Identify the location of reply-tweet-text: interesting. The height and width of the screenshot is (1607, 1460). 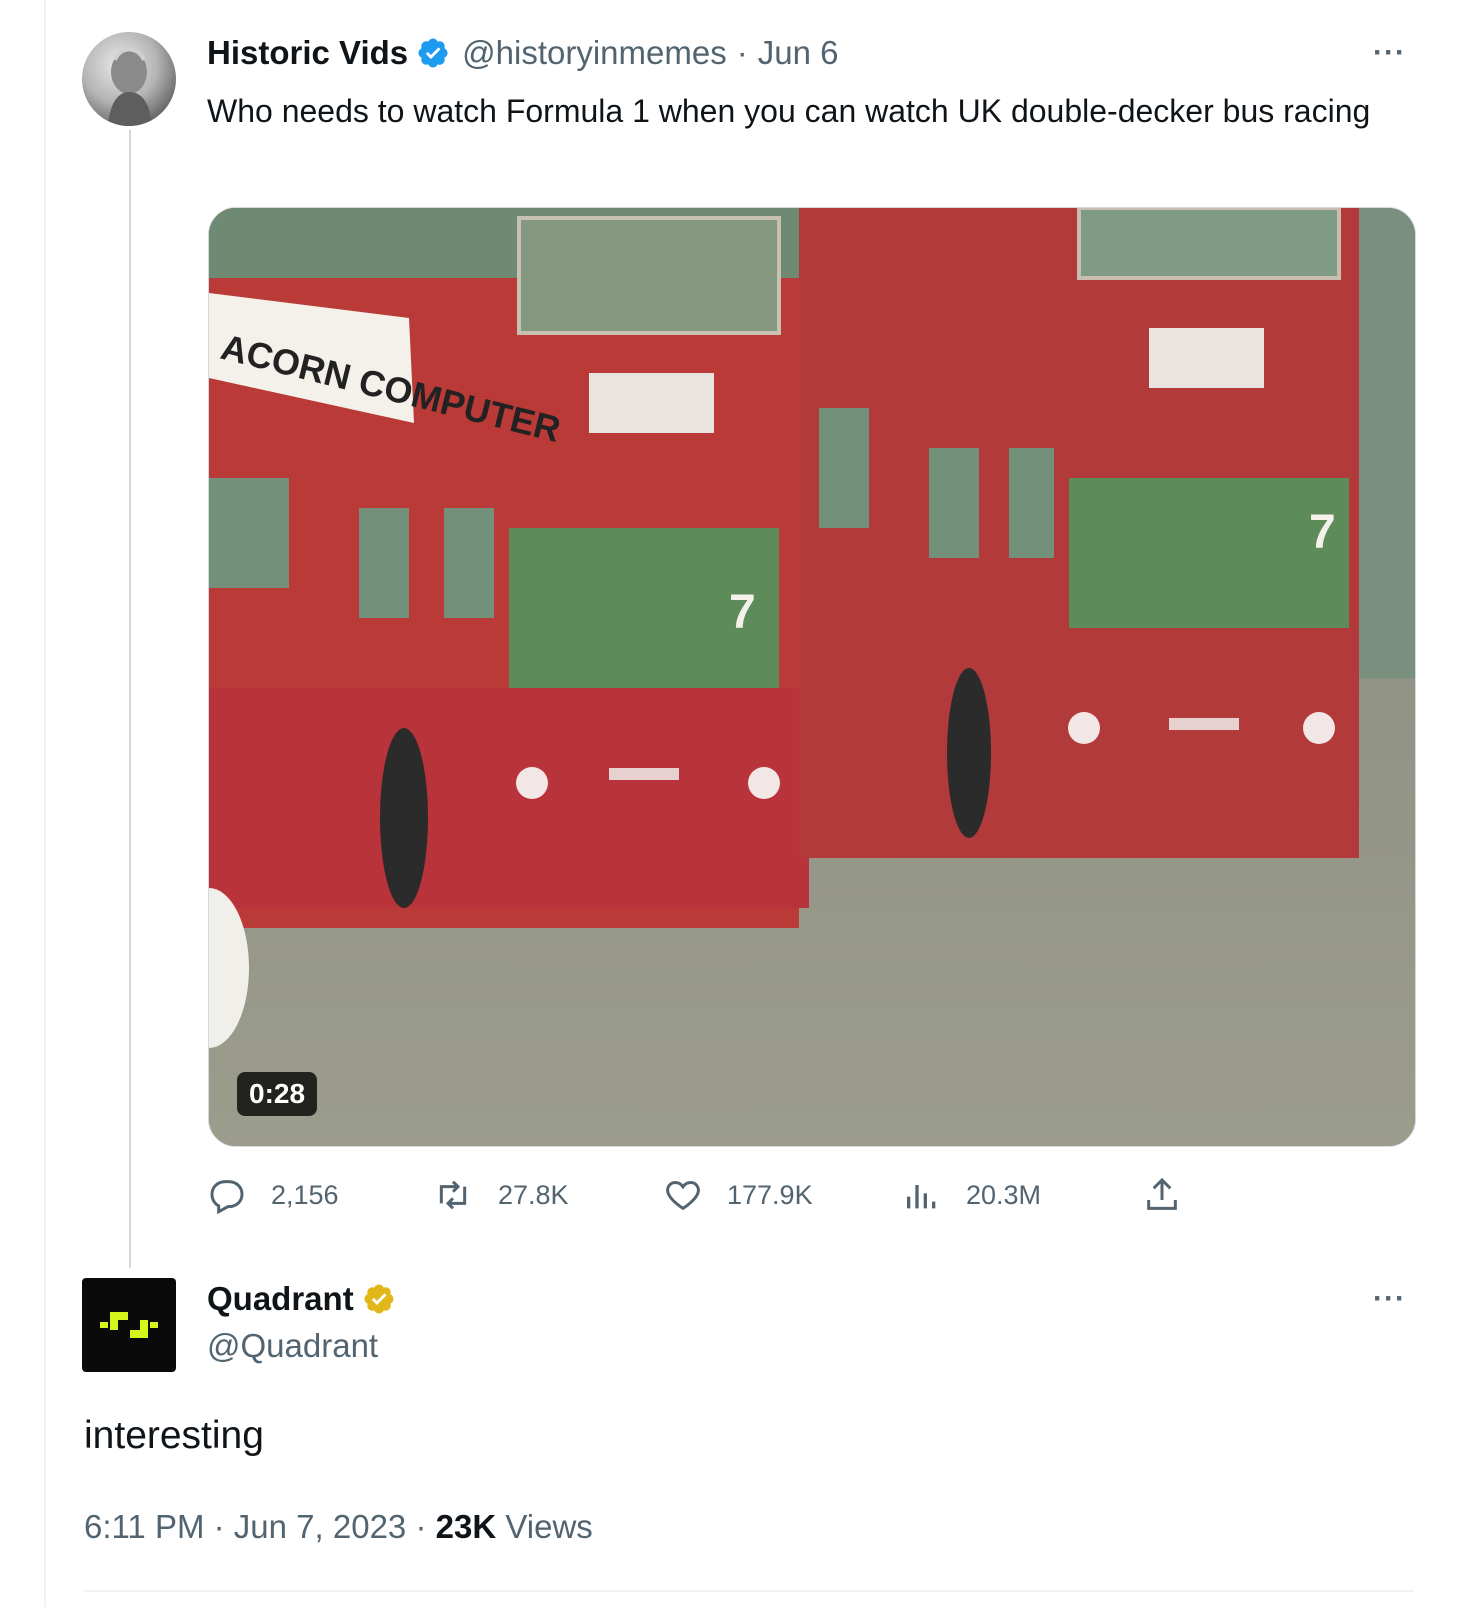
(174, 1435).